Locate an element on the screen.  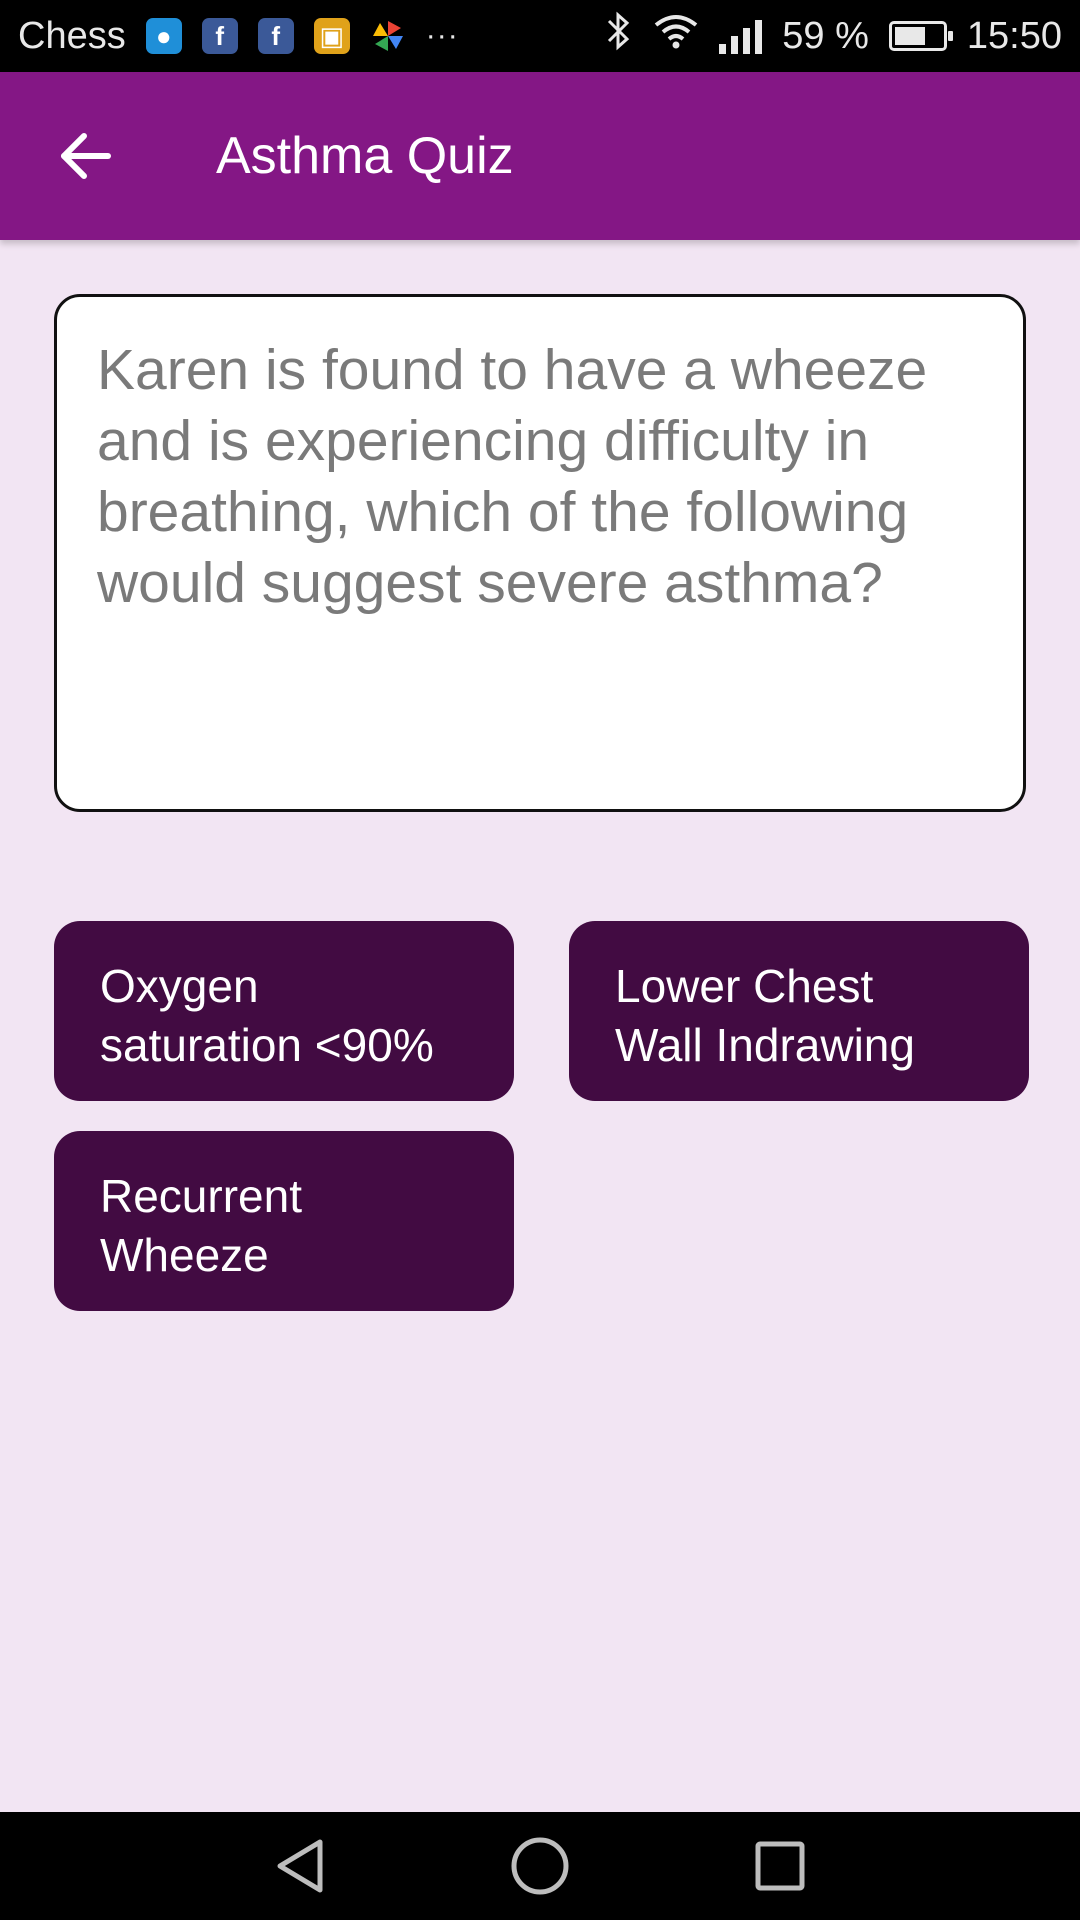
system-nav-bar is located at coordinates (540, 1866).